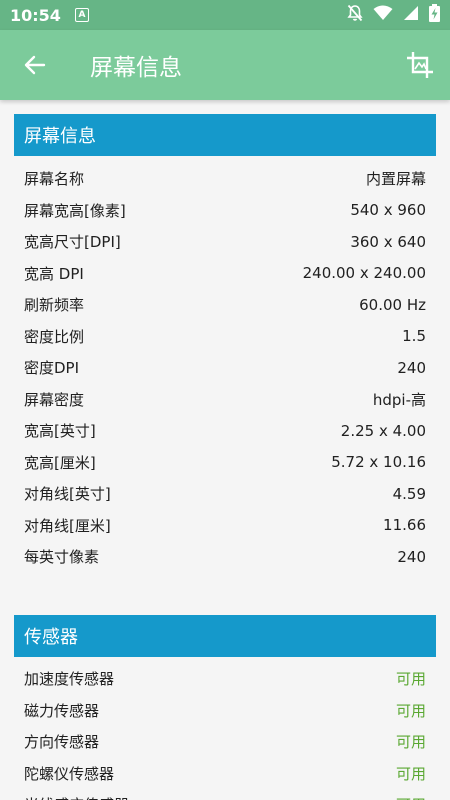 This screenshot has width=450, height=800. Describe the element at coordinates (67, 525) in the screenshot. I see `row-label: 对角线[厘米]` at that location.